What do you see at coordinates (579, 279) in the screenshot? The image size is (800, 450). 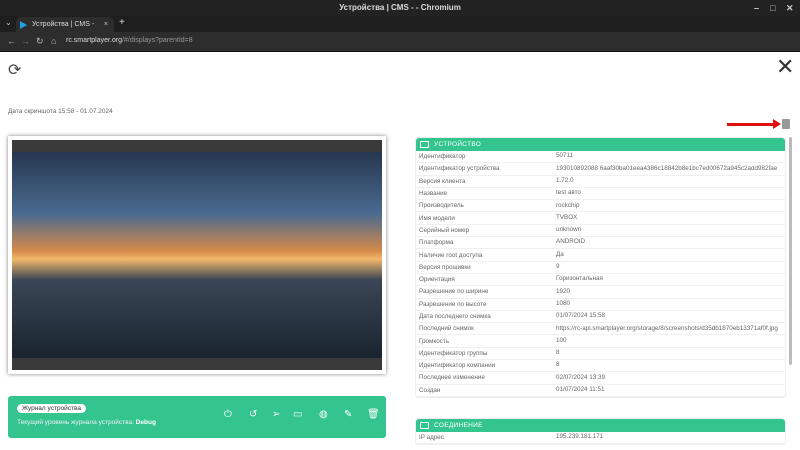 I see `row-value: Горизонтальная` at bounding box center [579, 279].